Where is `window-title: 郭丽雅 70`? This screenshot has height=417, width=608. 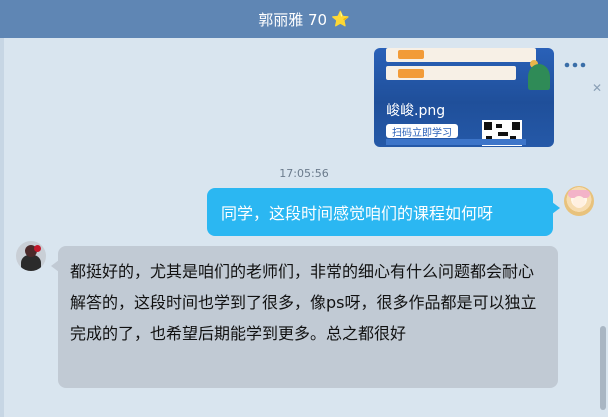 window-title: 郭丽雅 70 is located at coordinates (293, 19).